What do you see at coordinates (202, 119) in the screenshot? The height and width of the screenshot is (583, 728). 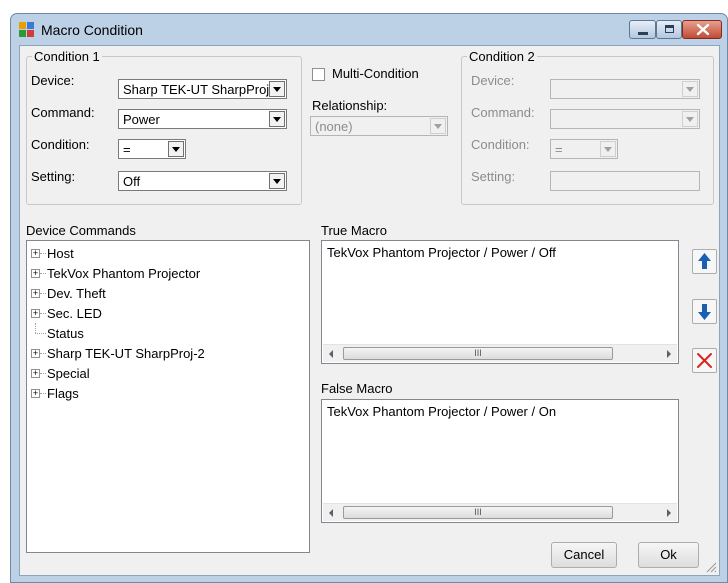 I see `condition1-command-select: Power` at bounding box center [202, 119].